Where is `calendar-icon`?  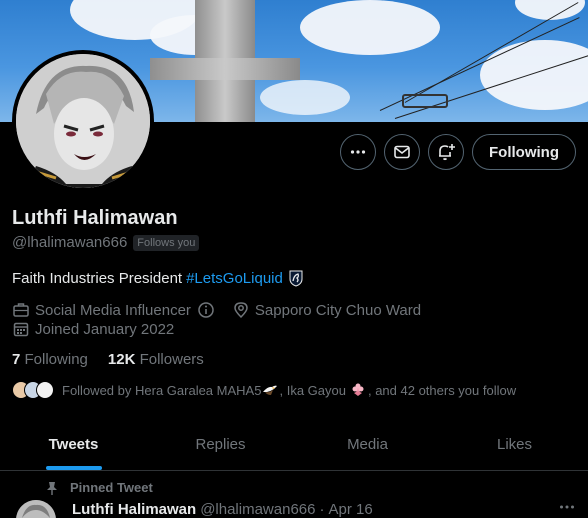
calendar-icon is located at coordinates (21, 329).